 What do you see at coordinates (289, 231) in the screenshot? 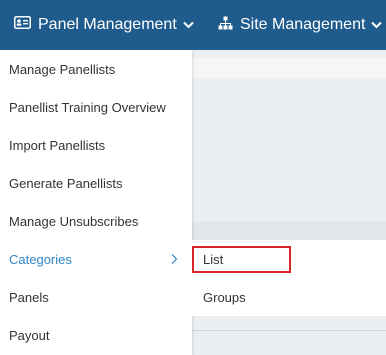
I see `background-strip` at bounding box center [289, 231].